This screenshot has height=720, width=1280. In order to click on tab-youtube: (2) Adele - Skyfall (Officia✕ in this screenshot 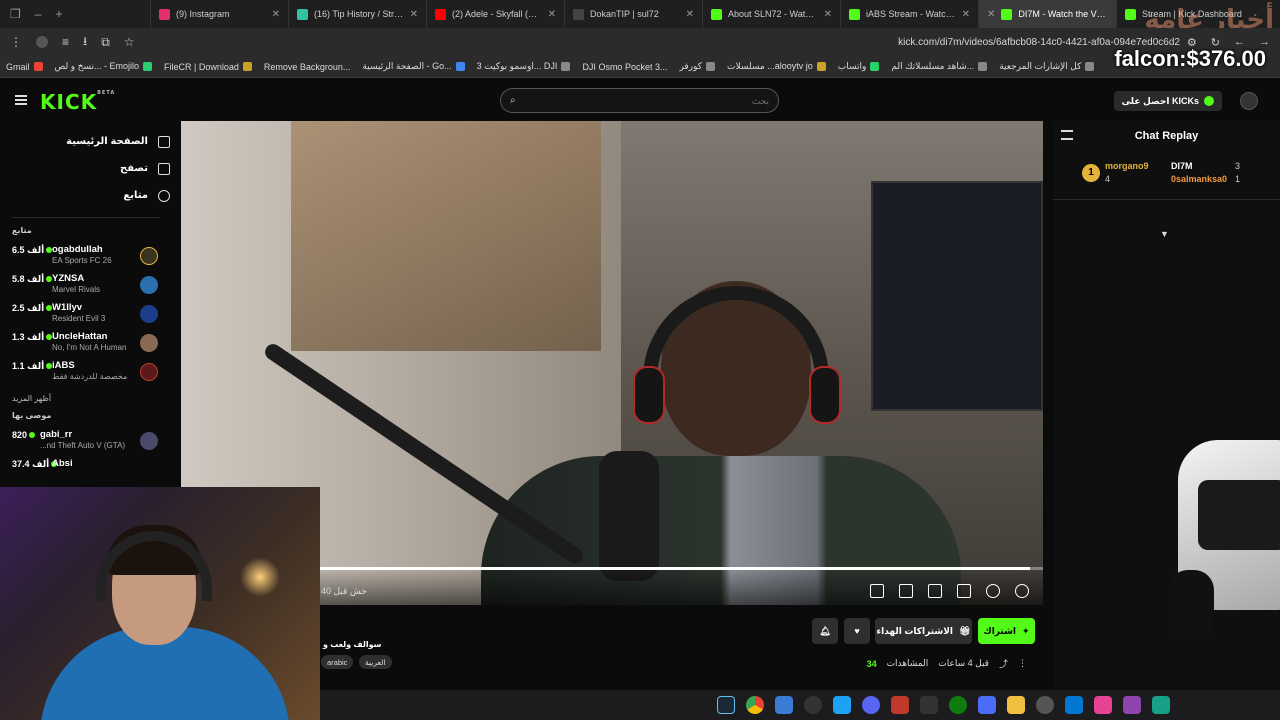, I will do `click(495, 14)`.